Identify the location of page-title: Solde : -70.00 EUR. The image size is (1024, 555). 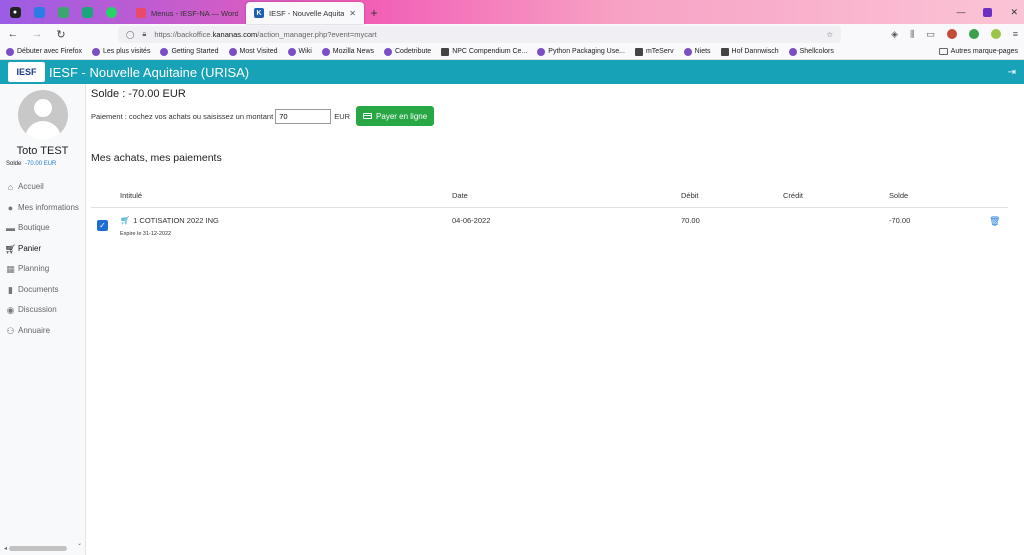
(138, 94).